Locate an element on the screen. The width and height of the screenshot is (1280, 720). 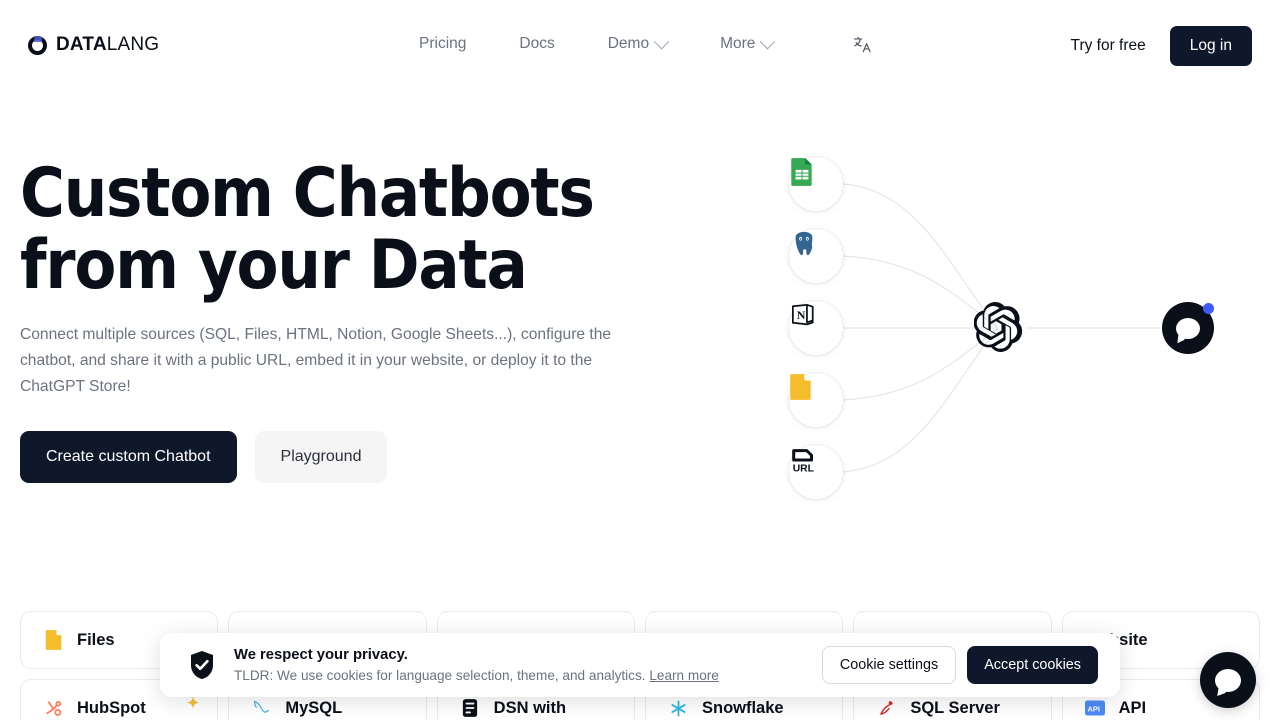
source-card-label: HubSpot is located at coordinates (111, 707).